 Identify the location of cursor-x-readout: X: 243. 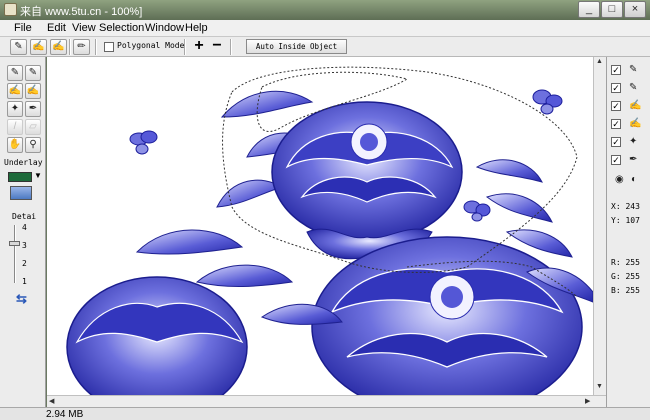
(625, 206).